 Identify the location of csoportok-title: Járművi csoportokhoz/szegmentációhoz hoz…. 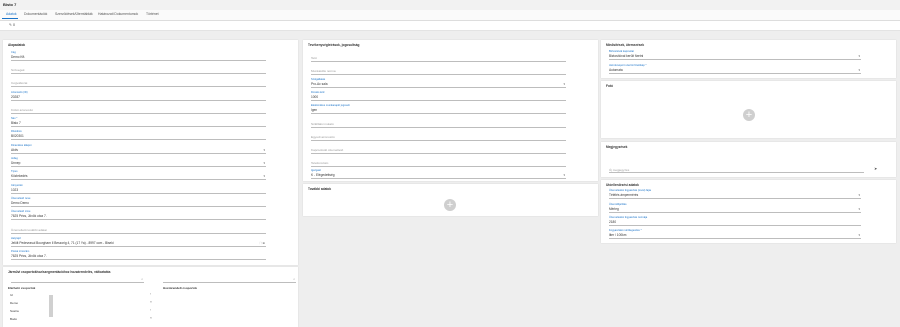
(59, 272).